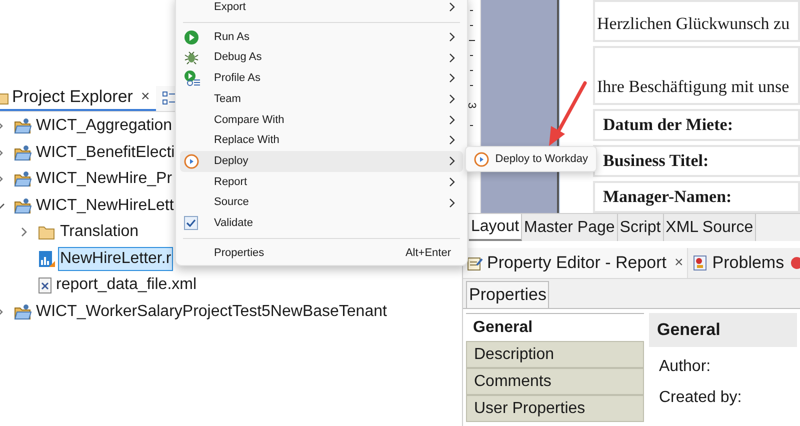 This screenshot has width=800, height=426. What do you see at coordinates (321, 57) in the screenshot?
I see `menu-item: Debug As` at bounding box center [321, 57].